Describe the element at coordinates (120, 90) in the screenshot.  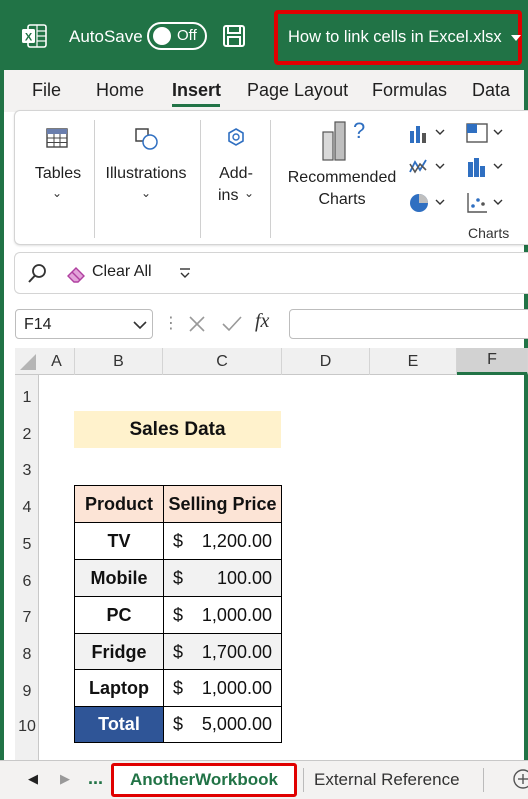
I see `tab-home: Home` at that location.